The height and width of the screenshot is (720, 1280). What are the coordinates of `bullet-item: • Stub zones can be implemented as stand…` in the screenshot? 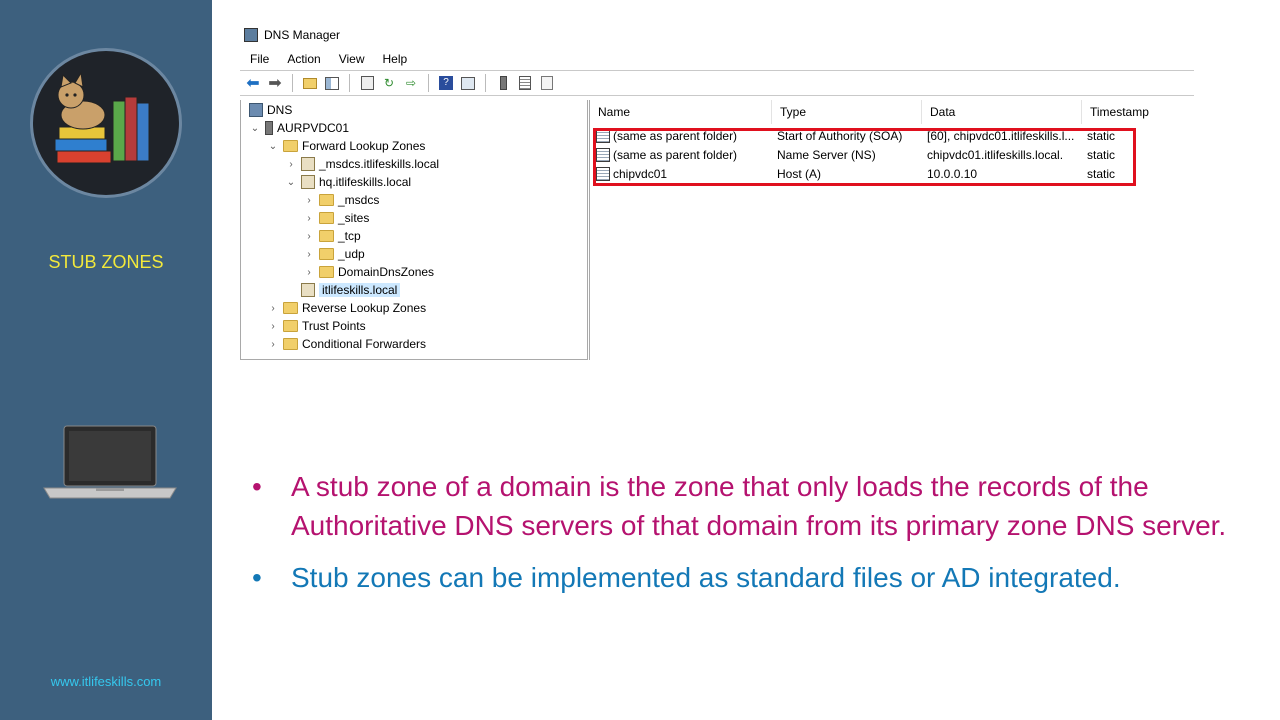 It's located at (752, 578).